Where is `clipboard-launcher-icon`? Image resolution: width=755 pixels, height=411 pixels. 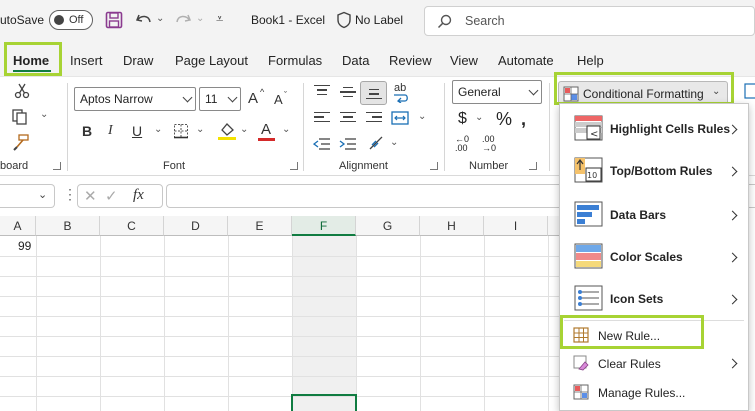
clipboard-launcher-icon is located at coordinates (57, 166).